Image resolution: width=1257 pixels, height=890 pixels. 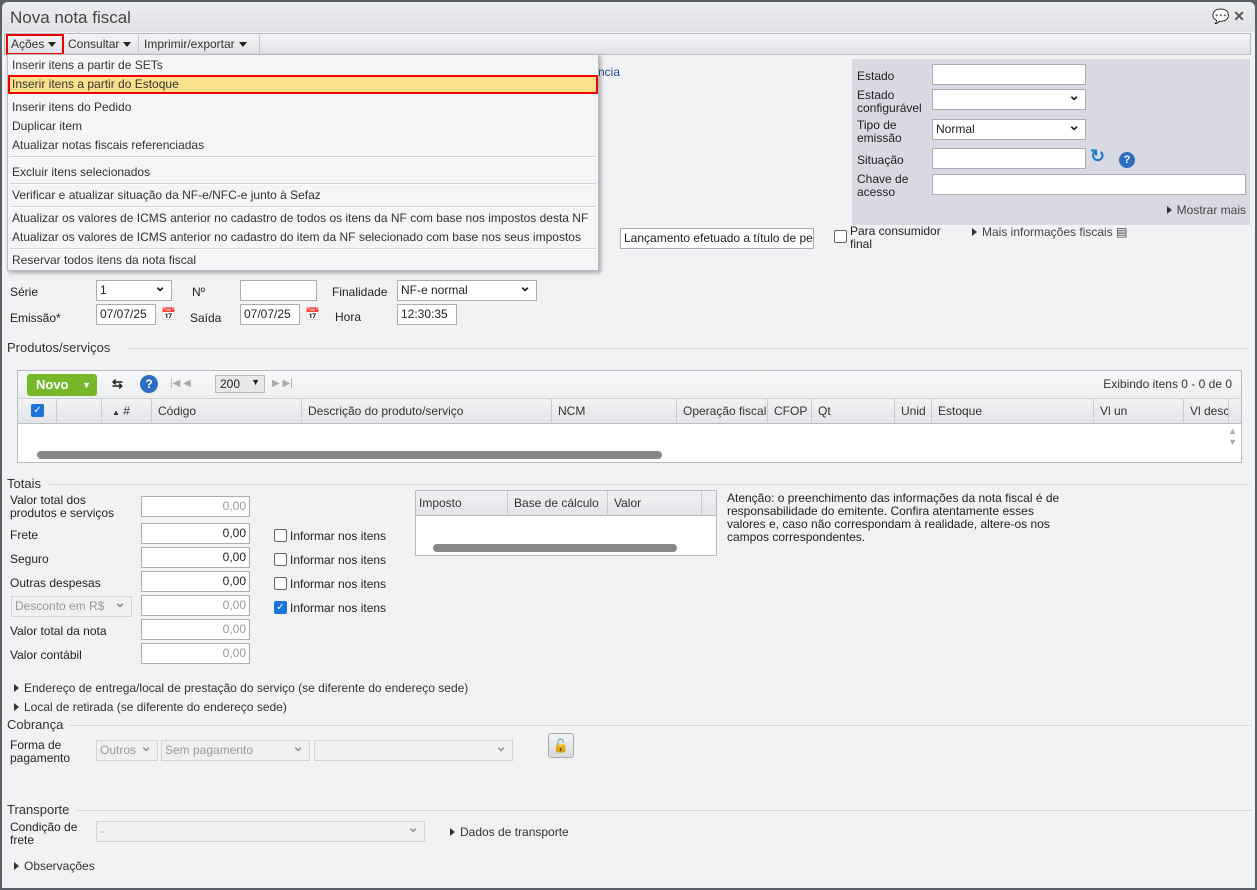 I want to click on column-number: ▲ #, so click(x=127, y=411).